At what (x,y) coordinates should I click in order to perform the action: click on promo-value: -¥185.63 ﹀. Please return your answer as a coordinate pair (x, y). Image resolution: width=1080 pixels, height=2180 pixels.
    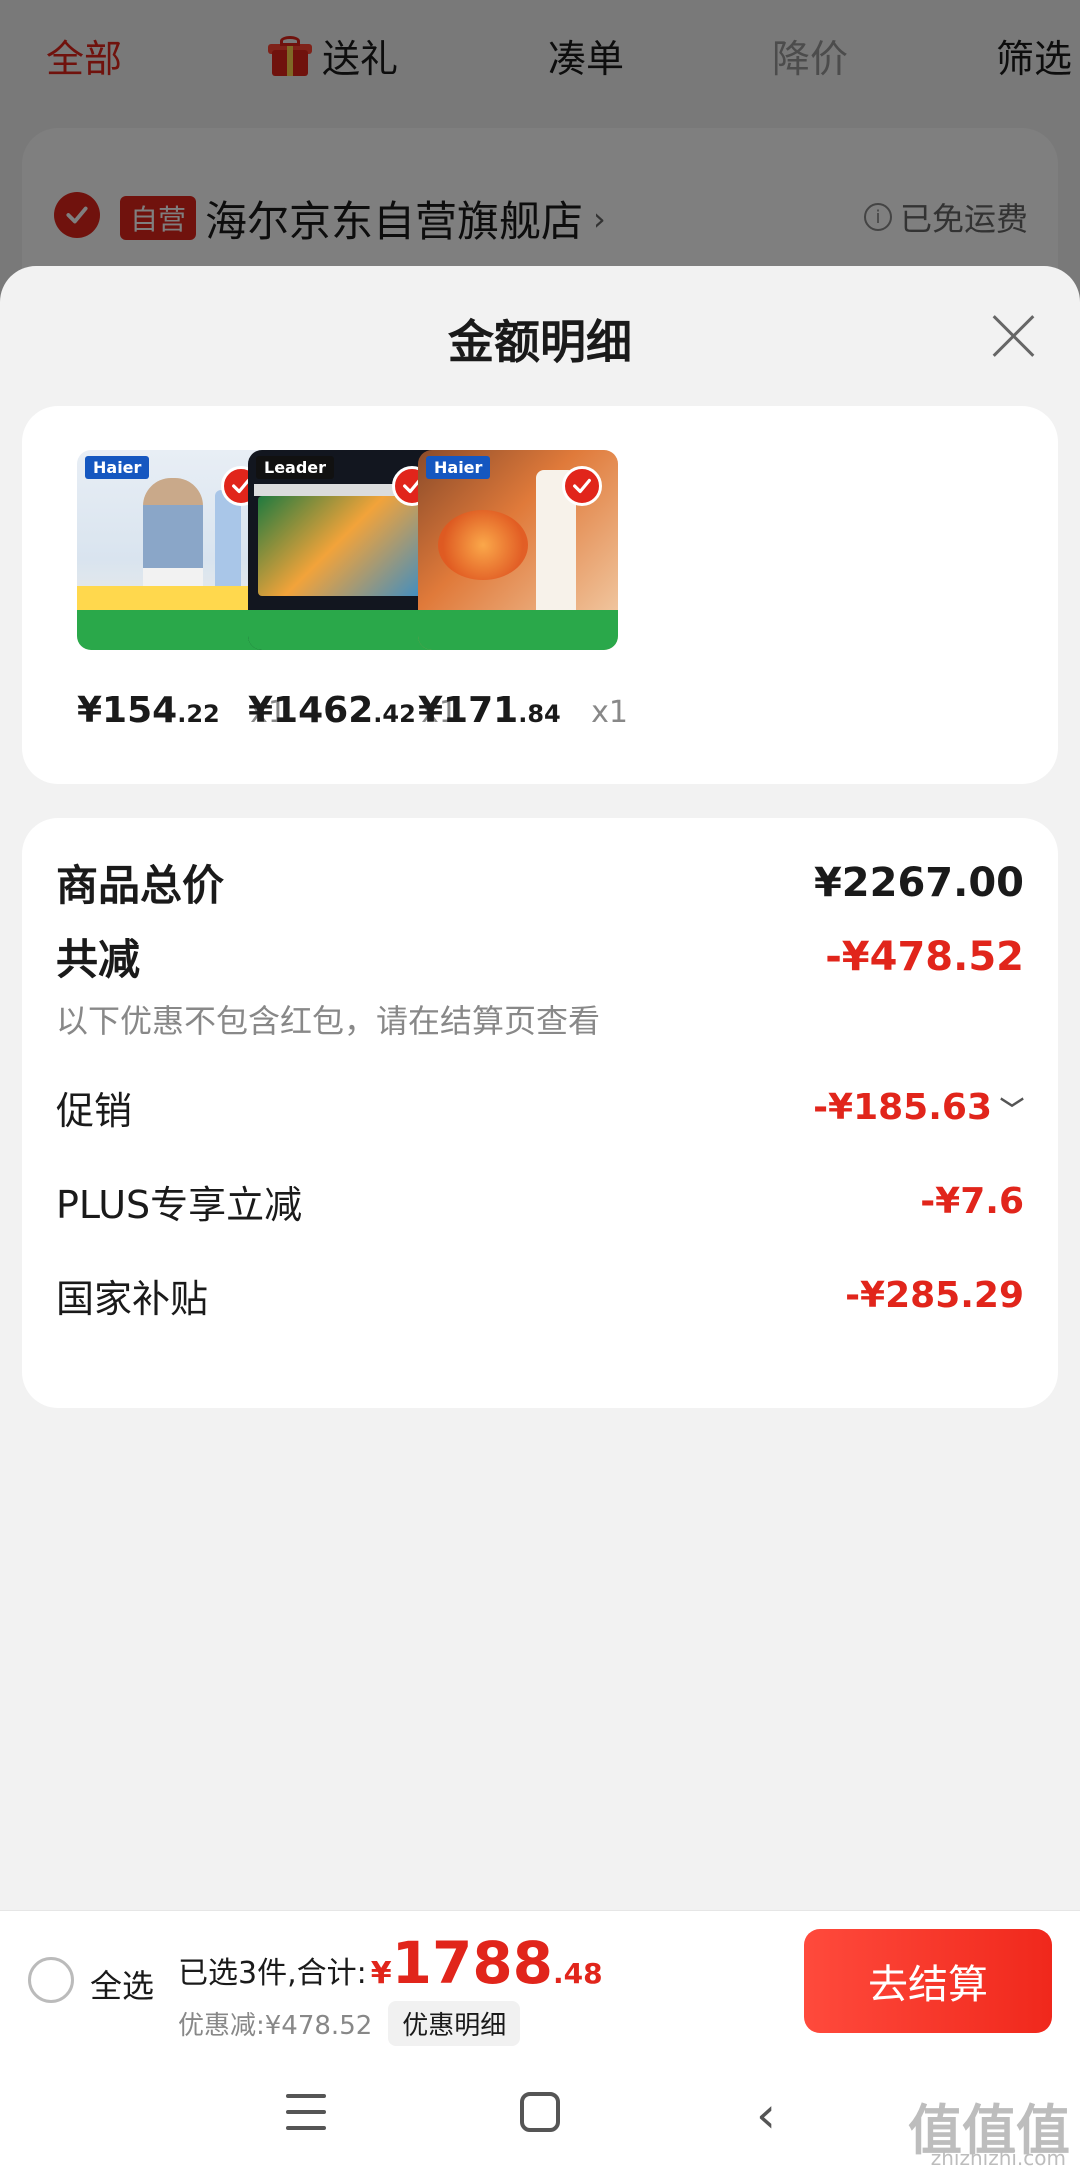
    Looking at the image, I should click on (918, 1107).